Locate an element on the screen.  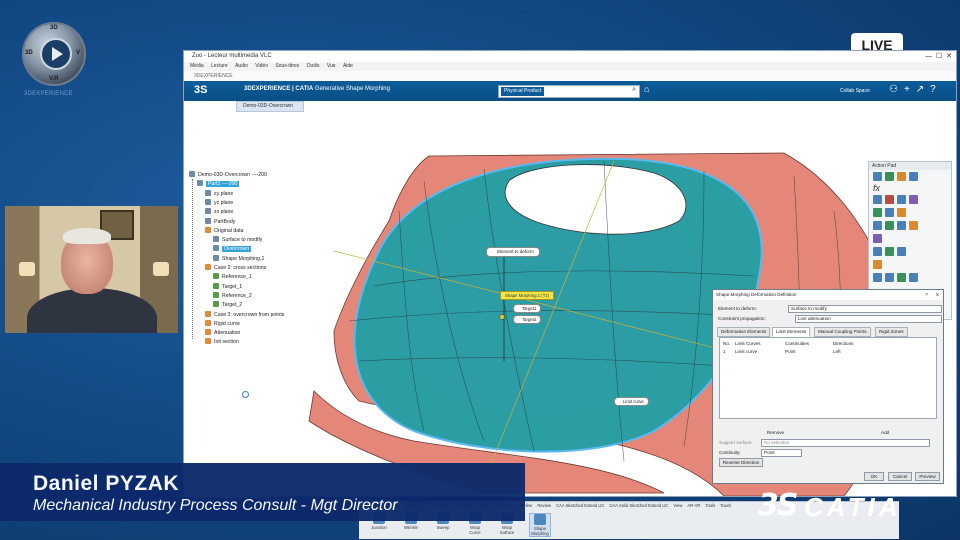
tab-limit-elements: Limit Elements is located at coordinates (791, 332).